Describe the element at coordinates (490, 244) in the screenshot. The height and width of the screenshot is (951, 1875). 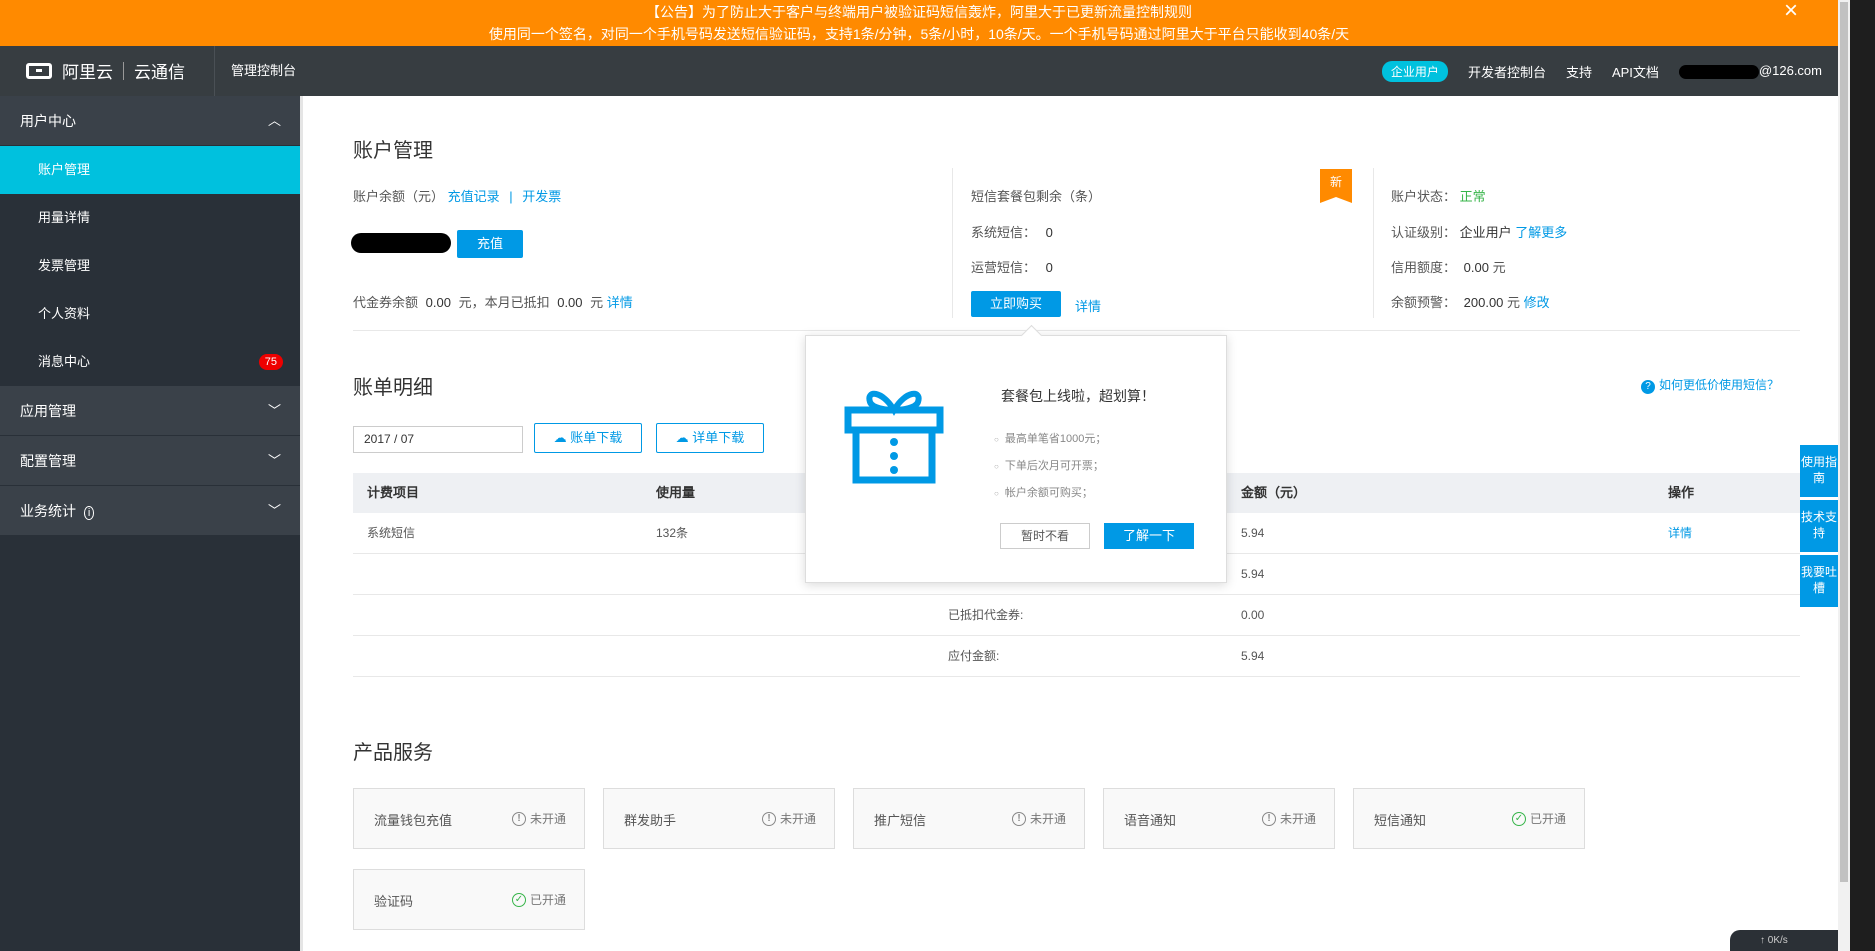
I see `recharge-button: 充值` at that location.